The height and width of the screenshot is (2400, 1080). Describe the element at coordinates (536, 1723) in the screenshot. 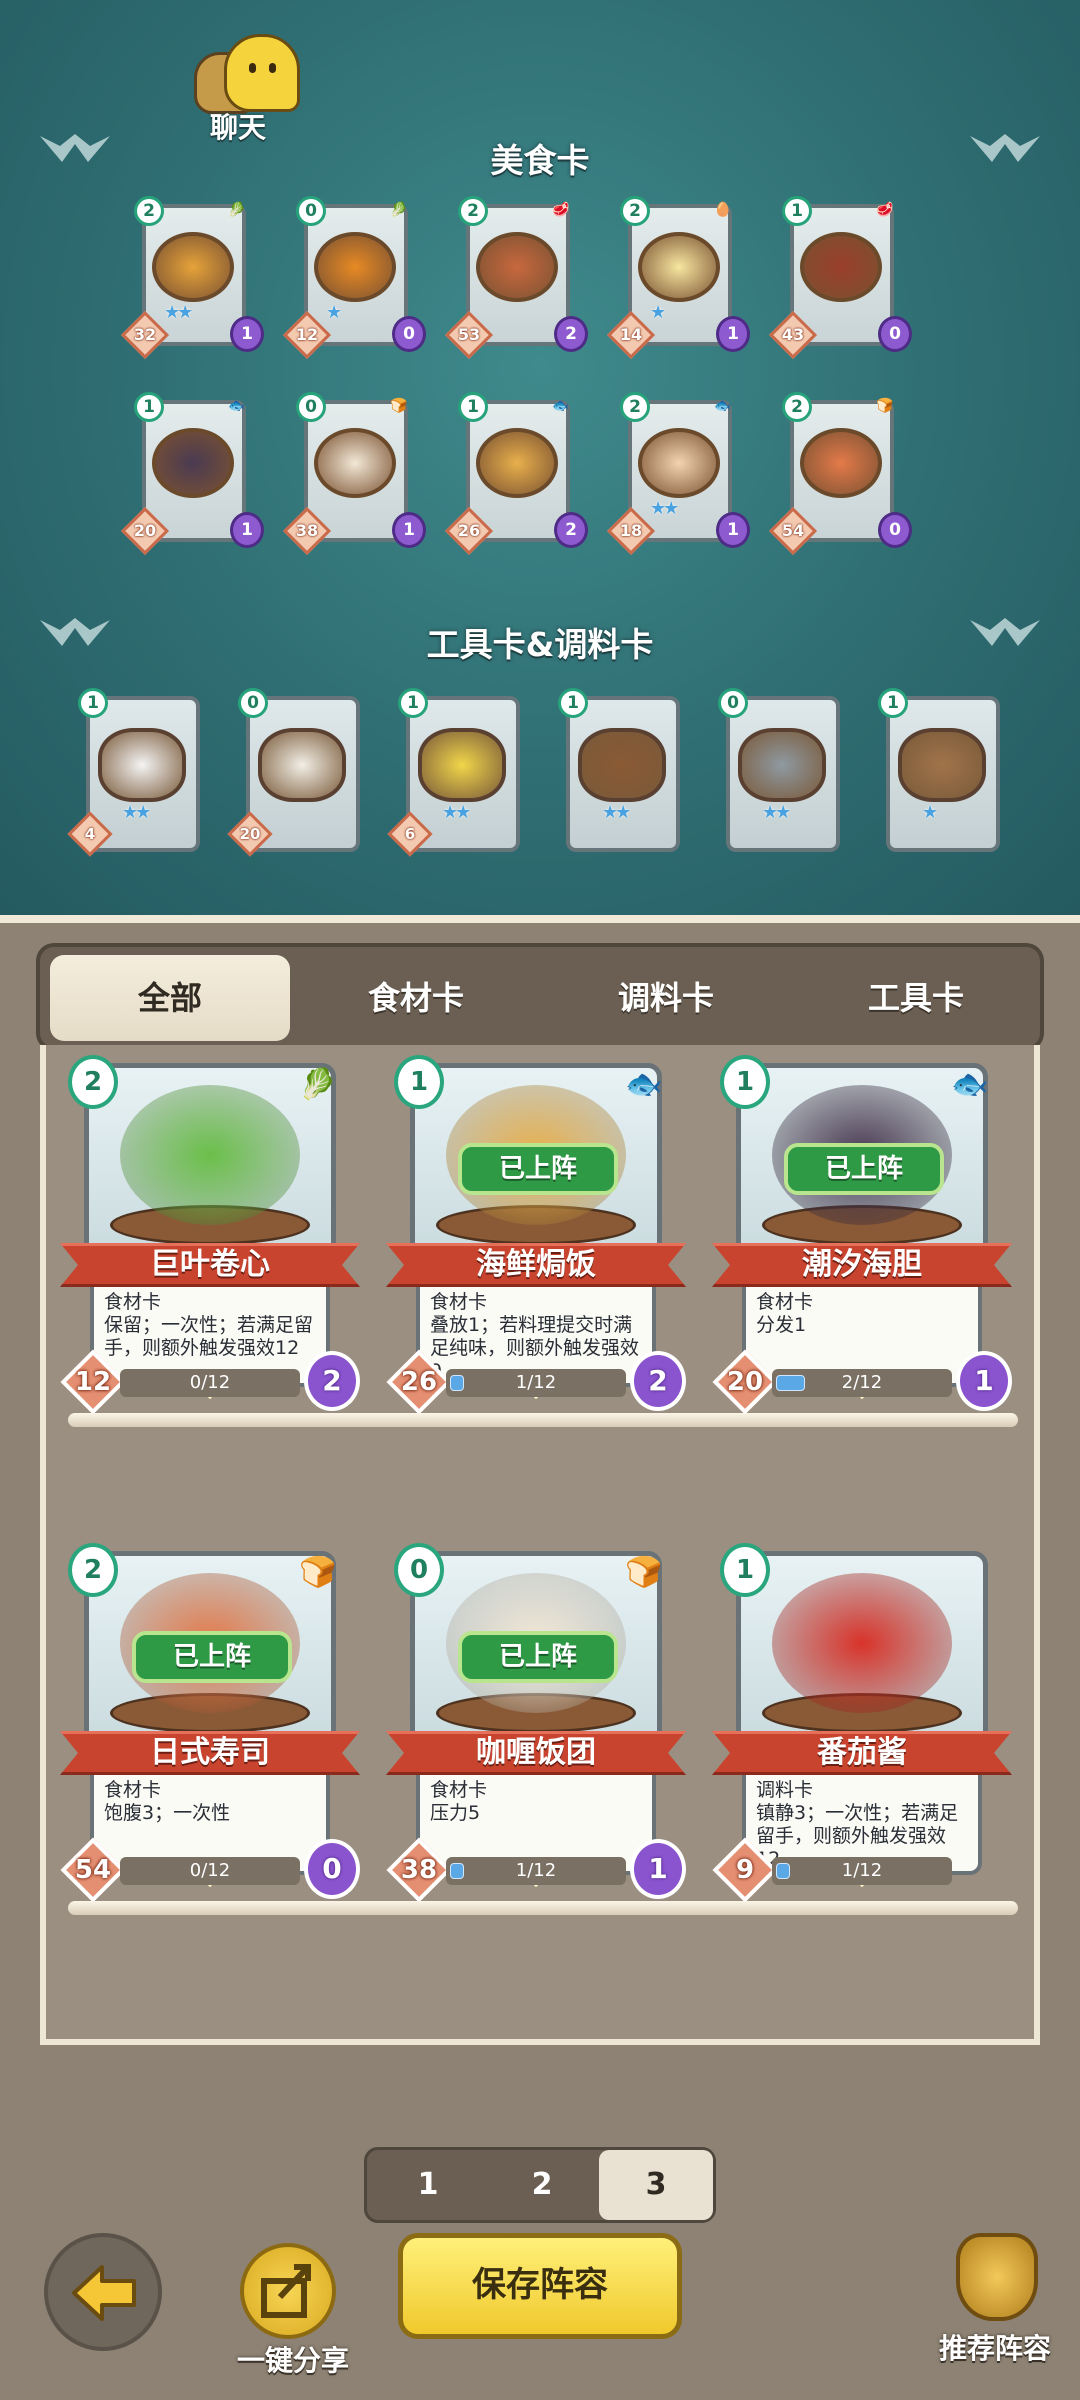

I see `collection-card: 0 🍞 已上阵 咖喱饭团 食材卡 压力5 38 1` at that location.